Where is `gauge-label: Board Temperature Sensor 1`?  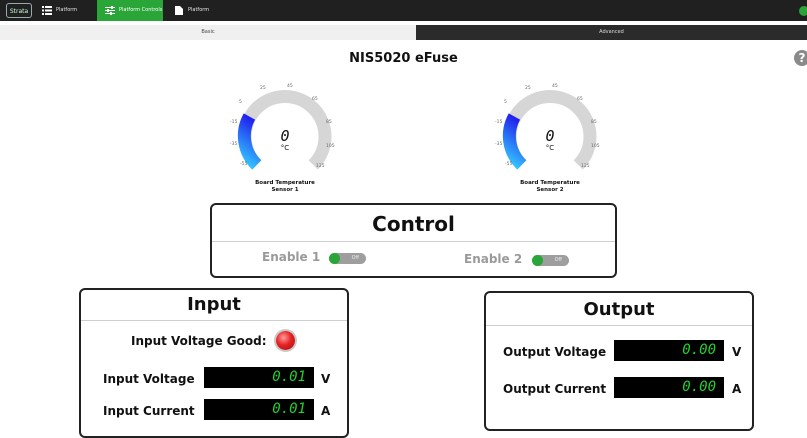
gauge-label: Board Temperature Sensor 1 is located at coordinates (285, 187).